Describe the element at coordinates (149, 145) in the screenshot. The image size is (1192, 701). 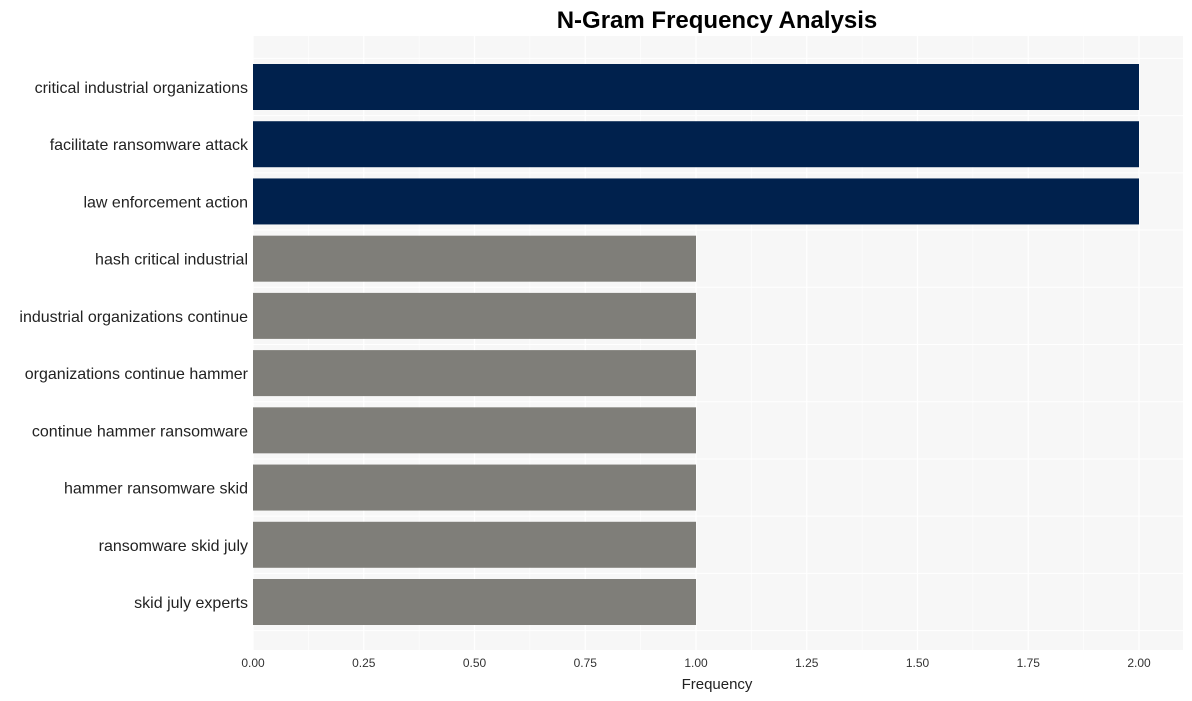
I see `y-tick-label: facilitate ransomware attack` at that location.